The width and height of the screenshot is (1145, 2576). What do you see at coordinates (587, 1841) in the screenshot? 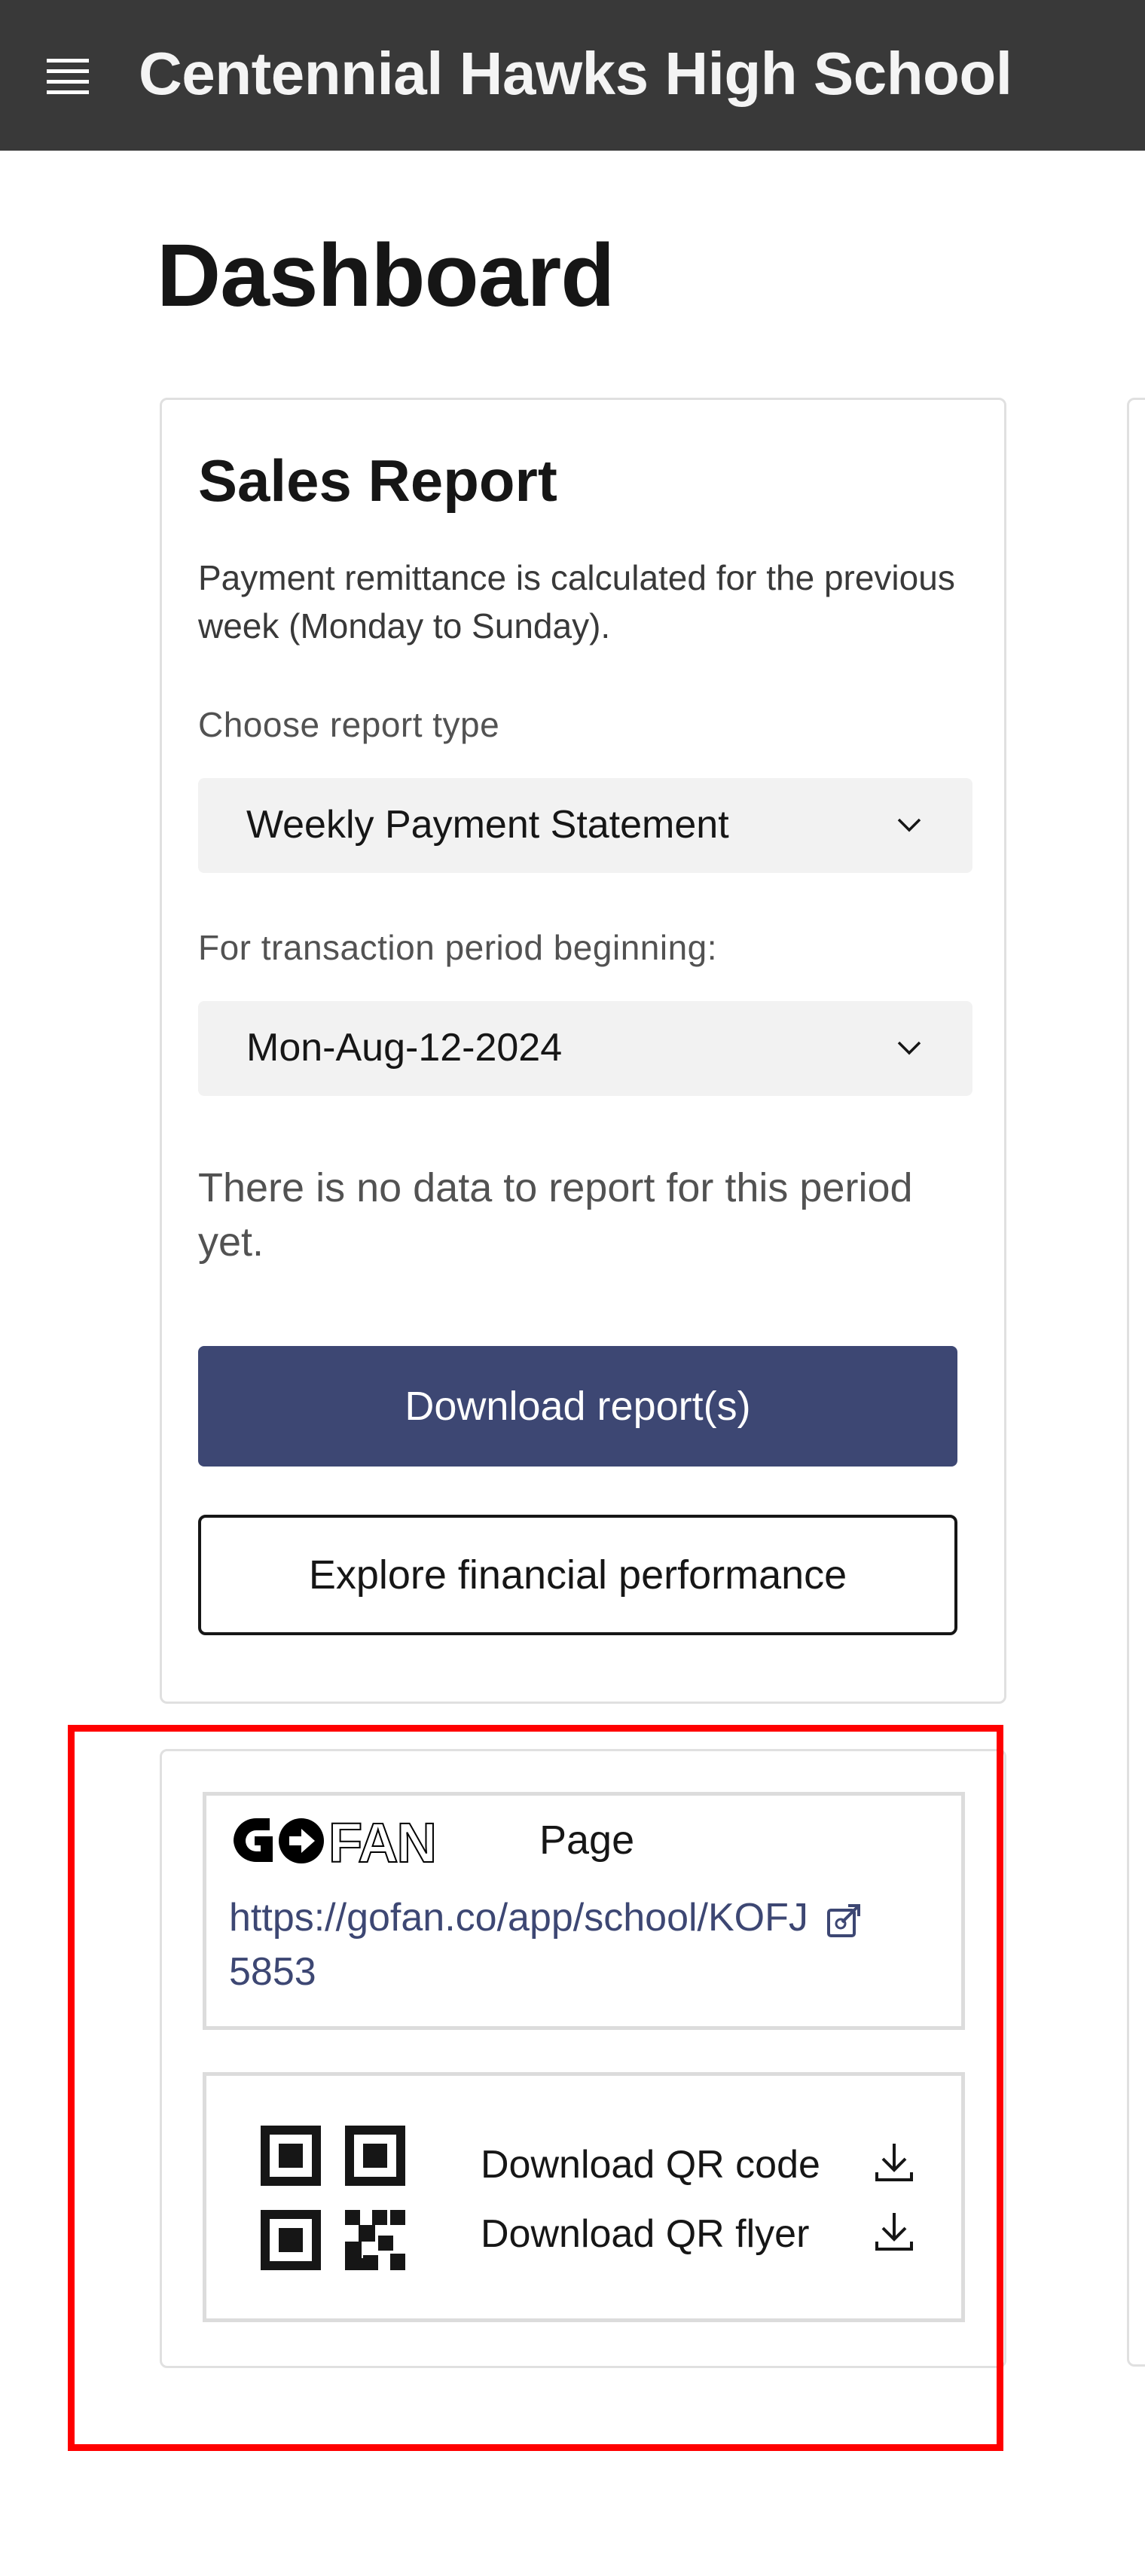
I see `gofan-page-label: Page` at bounding box center [587, 1841].